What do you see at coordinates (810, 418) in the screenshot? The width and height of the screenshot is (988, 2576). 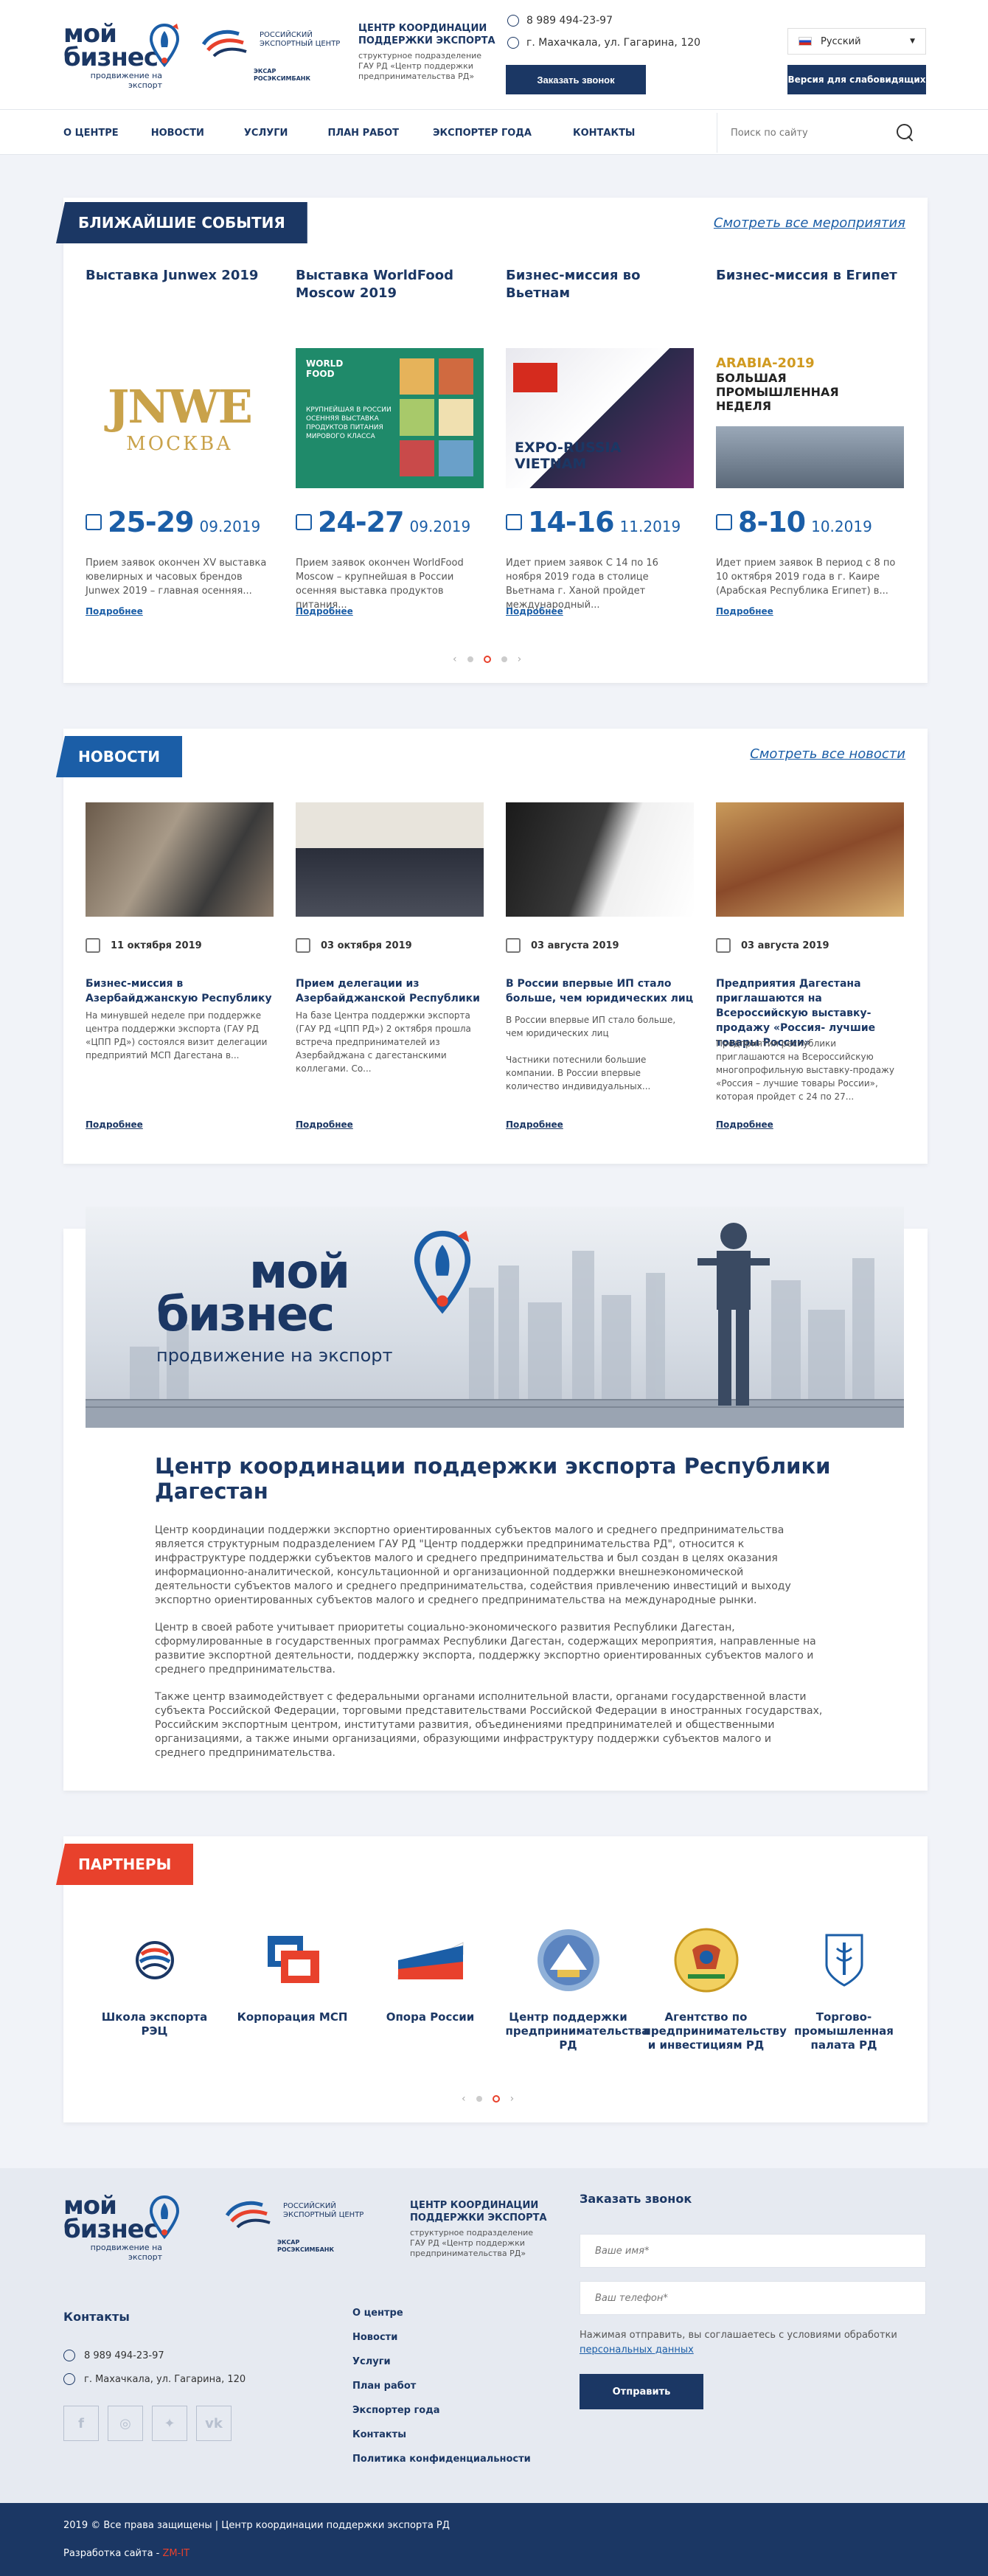 I see `event-image: ARABIA-2019 БОЛЬШАЯ ПРОМЫШЛЕННАЯ НЕДЕЛЯ` at bounding box center [810, 418].